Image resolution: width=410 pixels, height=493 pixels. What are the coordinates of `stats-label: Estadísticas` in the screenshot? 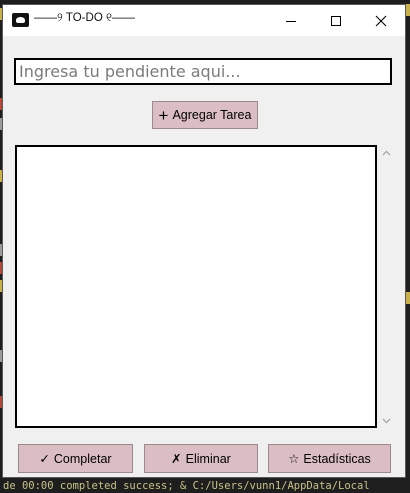 It's located at (337, 458).